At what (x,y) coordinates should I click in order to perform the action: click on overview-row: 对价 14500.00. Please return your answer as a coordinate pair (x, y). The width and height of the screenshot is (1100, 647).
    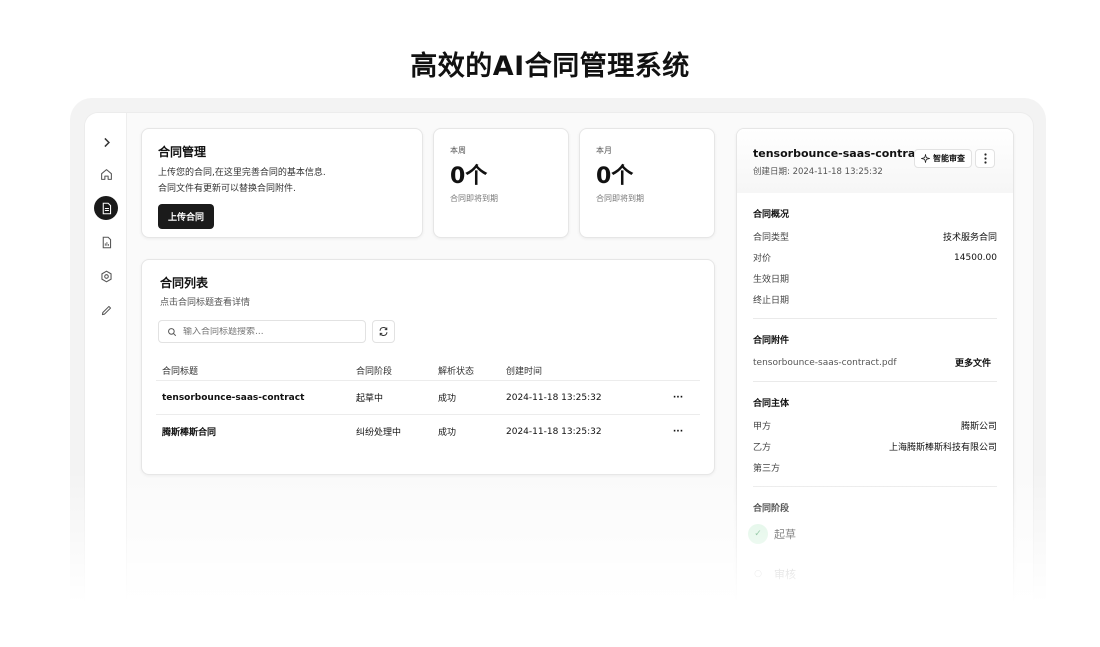
    Looking at the image, I should click on (875, 257).